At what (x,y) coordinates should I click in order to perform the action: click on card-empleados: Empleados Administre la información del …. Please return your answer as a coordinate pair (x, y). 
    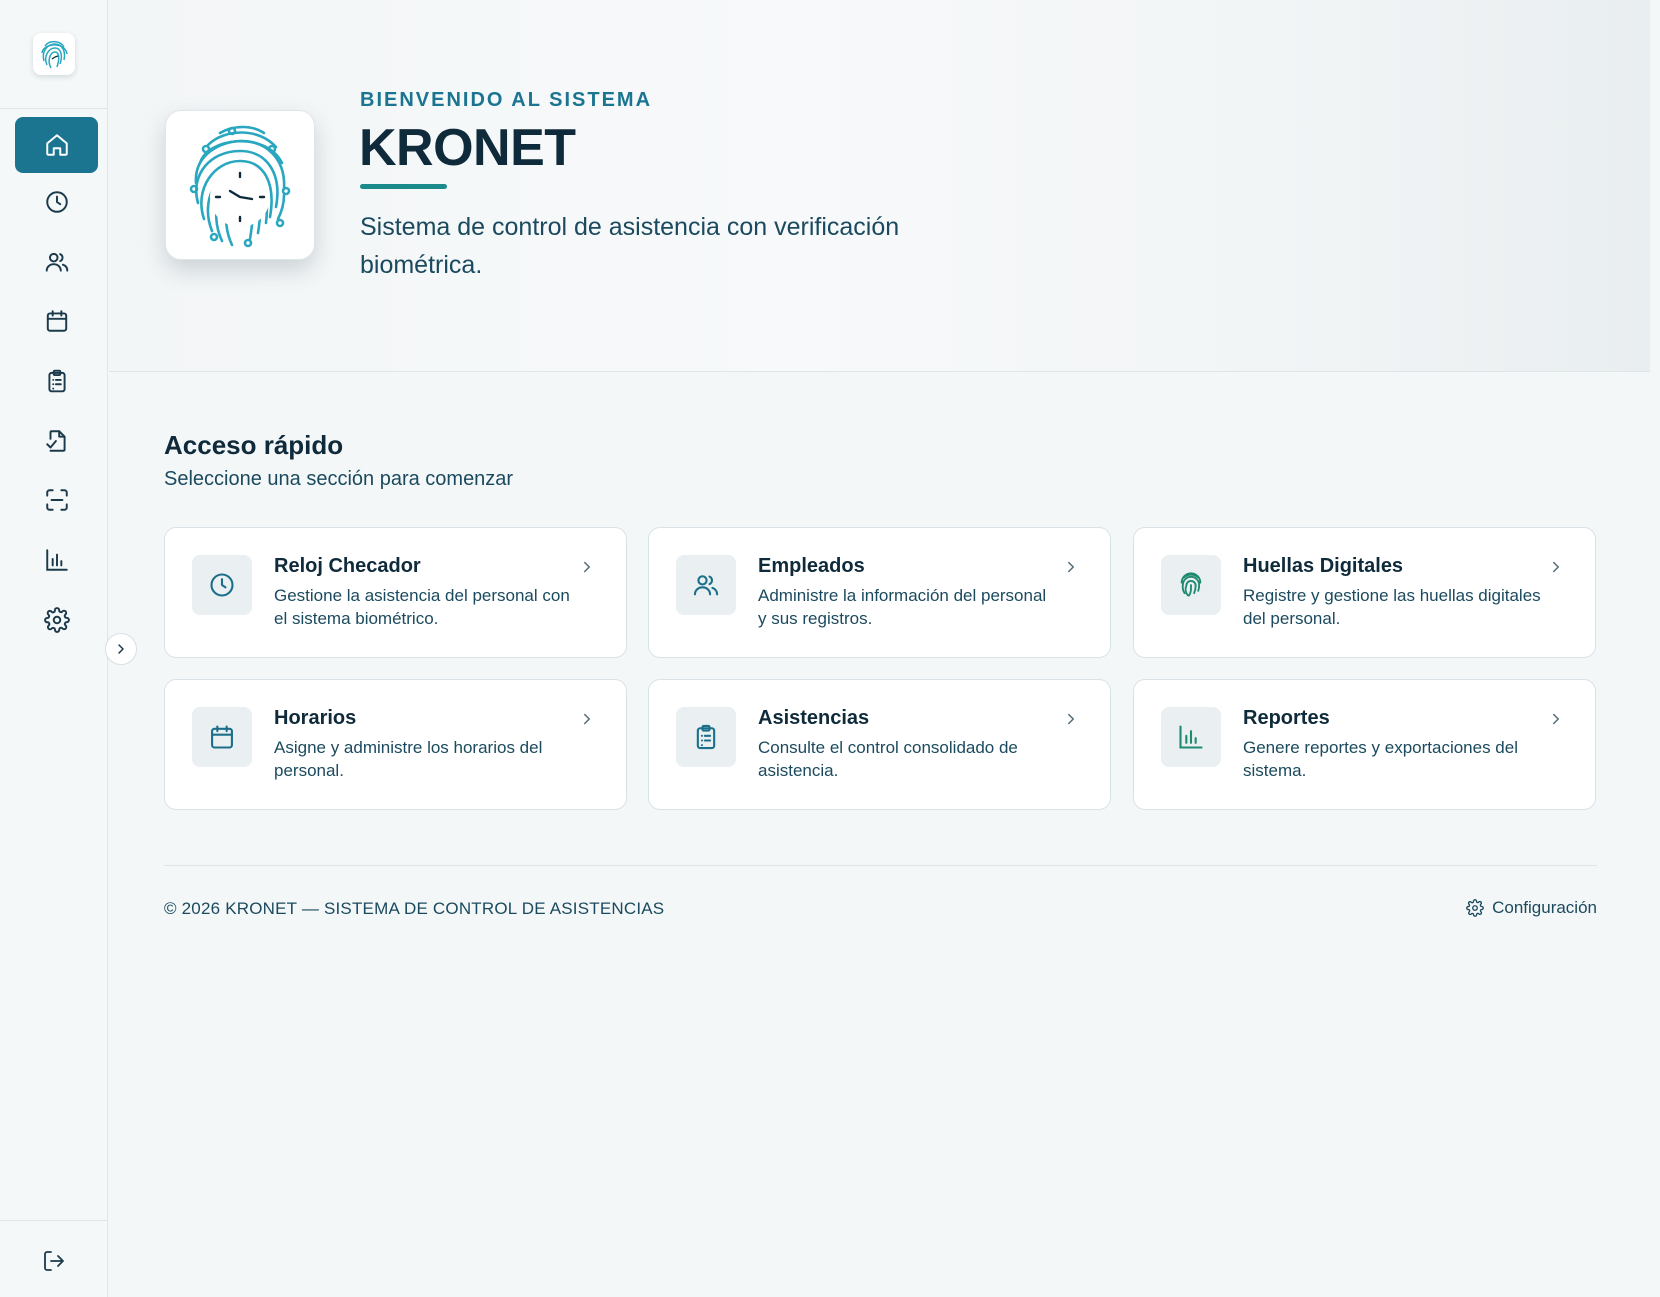
    Looking at the image, I should click on (879, 592).